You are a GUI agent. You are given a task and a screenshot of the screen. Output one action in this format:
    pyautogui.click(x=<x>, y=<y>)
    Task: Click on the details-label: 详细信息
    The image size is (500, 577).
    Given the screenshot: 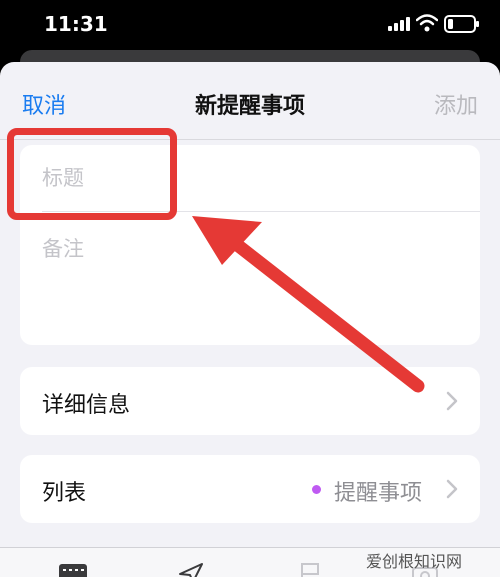 What is the action you would take?
    pyautogui.click(x=86, y=405)
    